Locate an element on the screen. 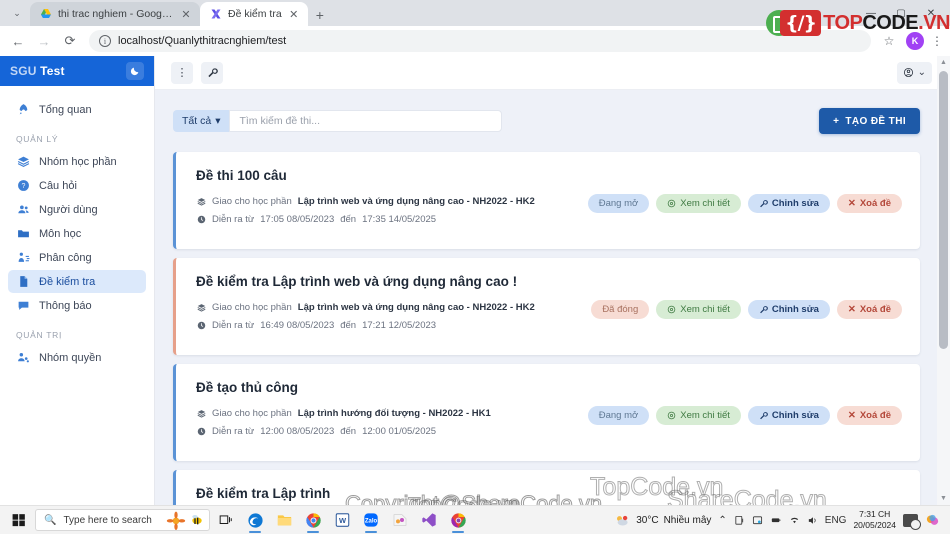 The image size is (950, 534). taskbar-search-placeholder: Type here to search is located at coordinates (107, 520).